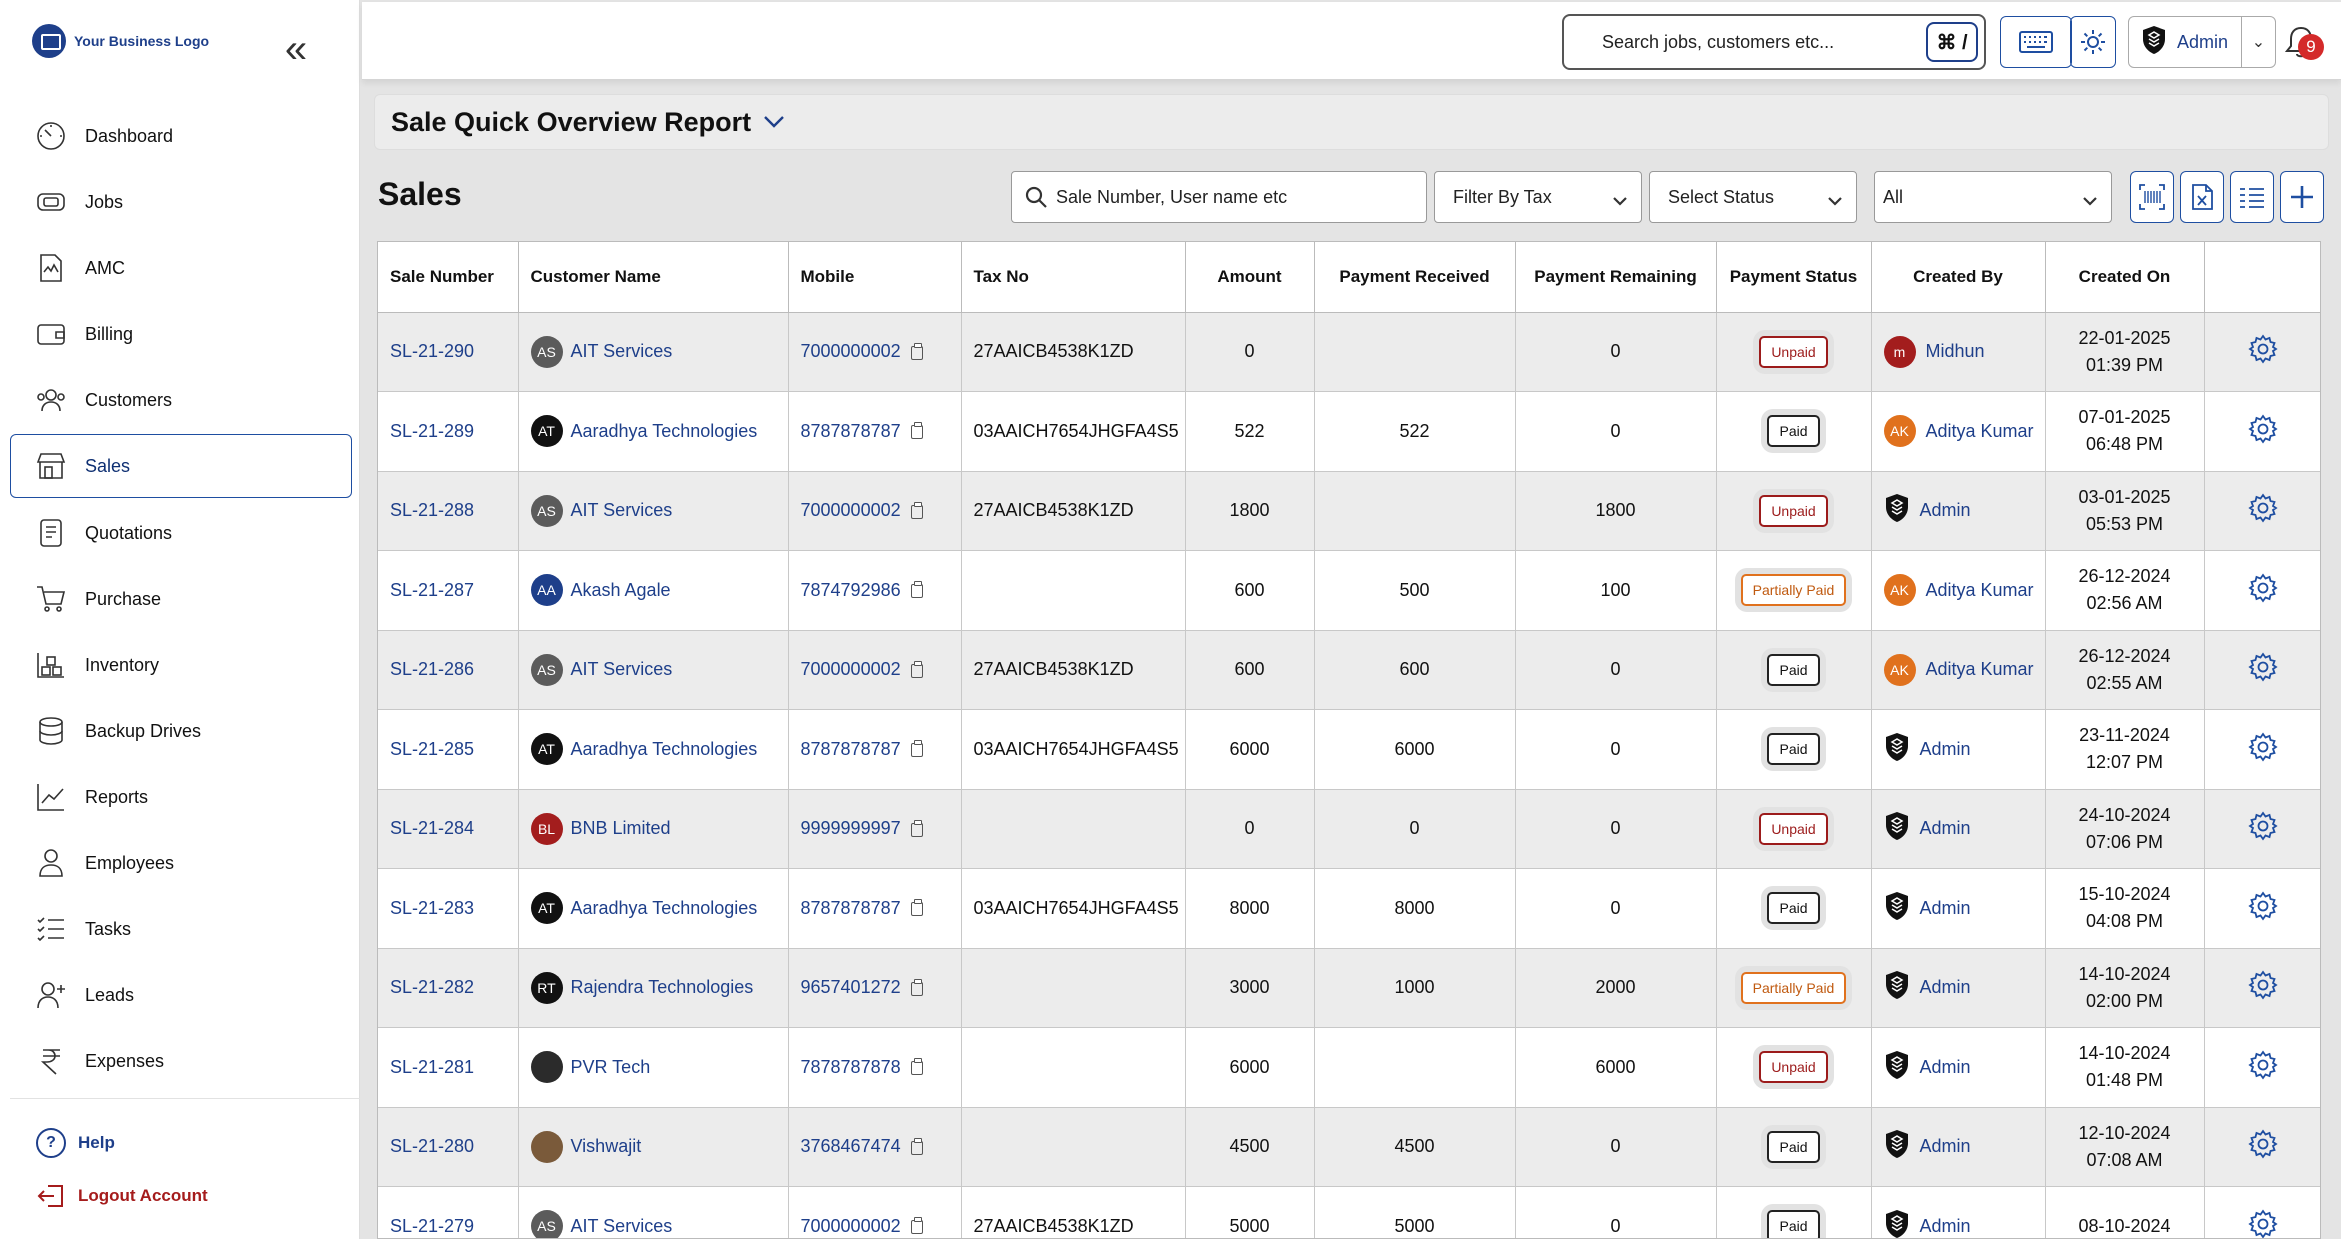 The image size is (2341, 1239). Describe the element at coordinates (2202, 197) in the screenshot. I see `export-excel-button` at that location.